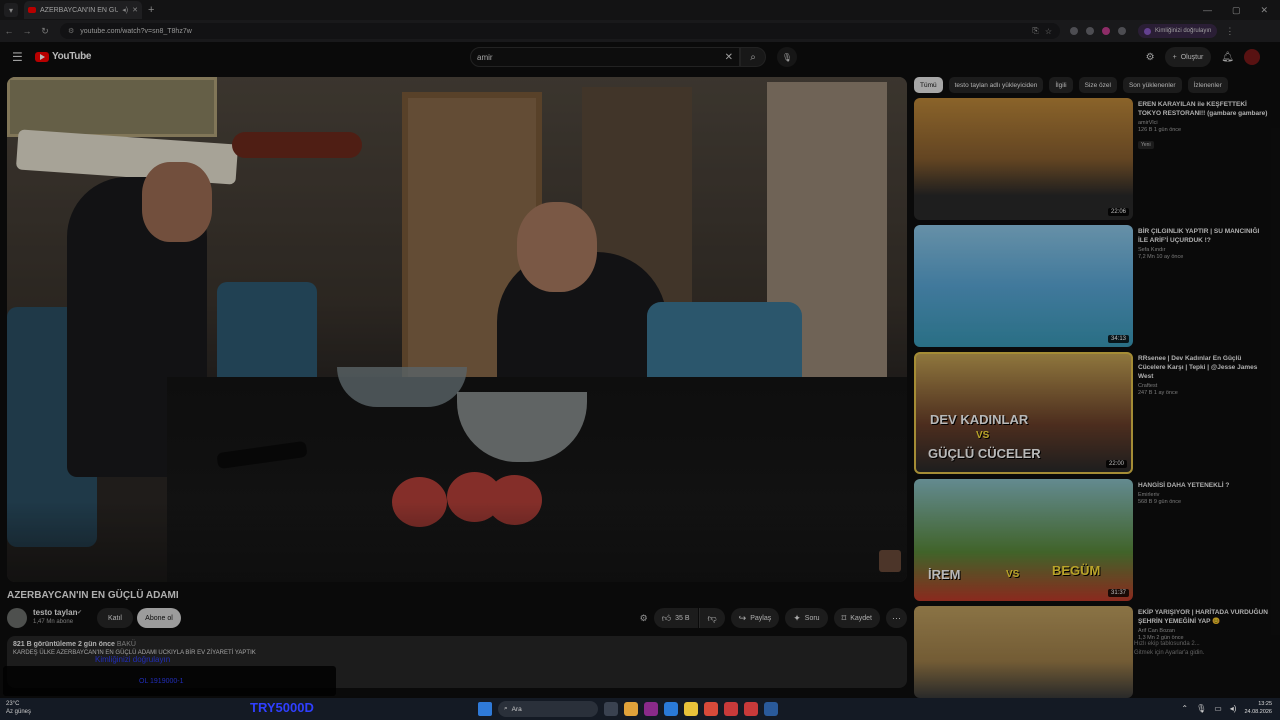 The image size is (1280, 720). I want to click on browser-menu-icon: ⋮, so click(1229, 31).